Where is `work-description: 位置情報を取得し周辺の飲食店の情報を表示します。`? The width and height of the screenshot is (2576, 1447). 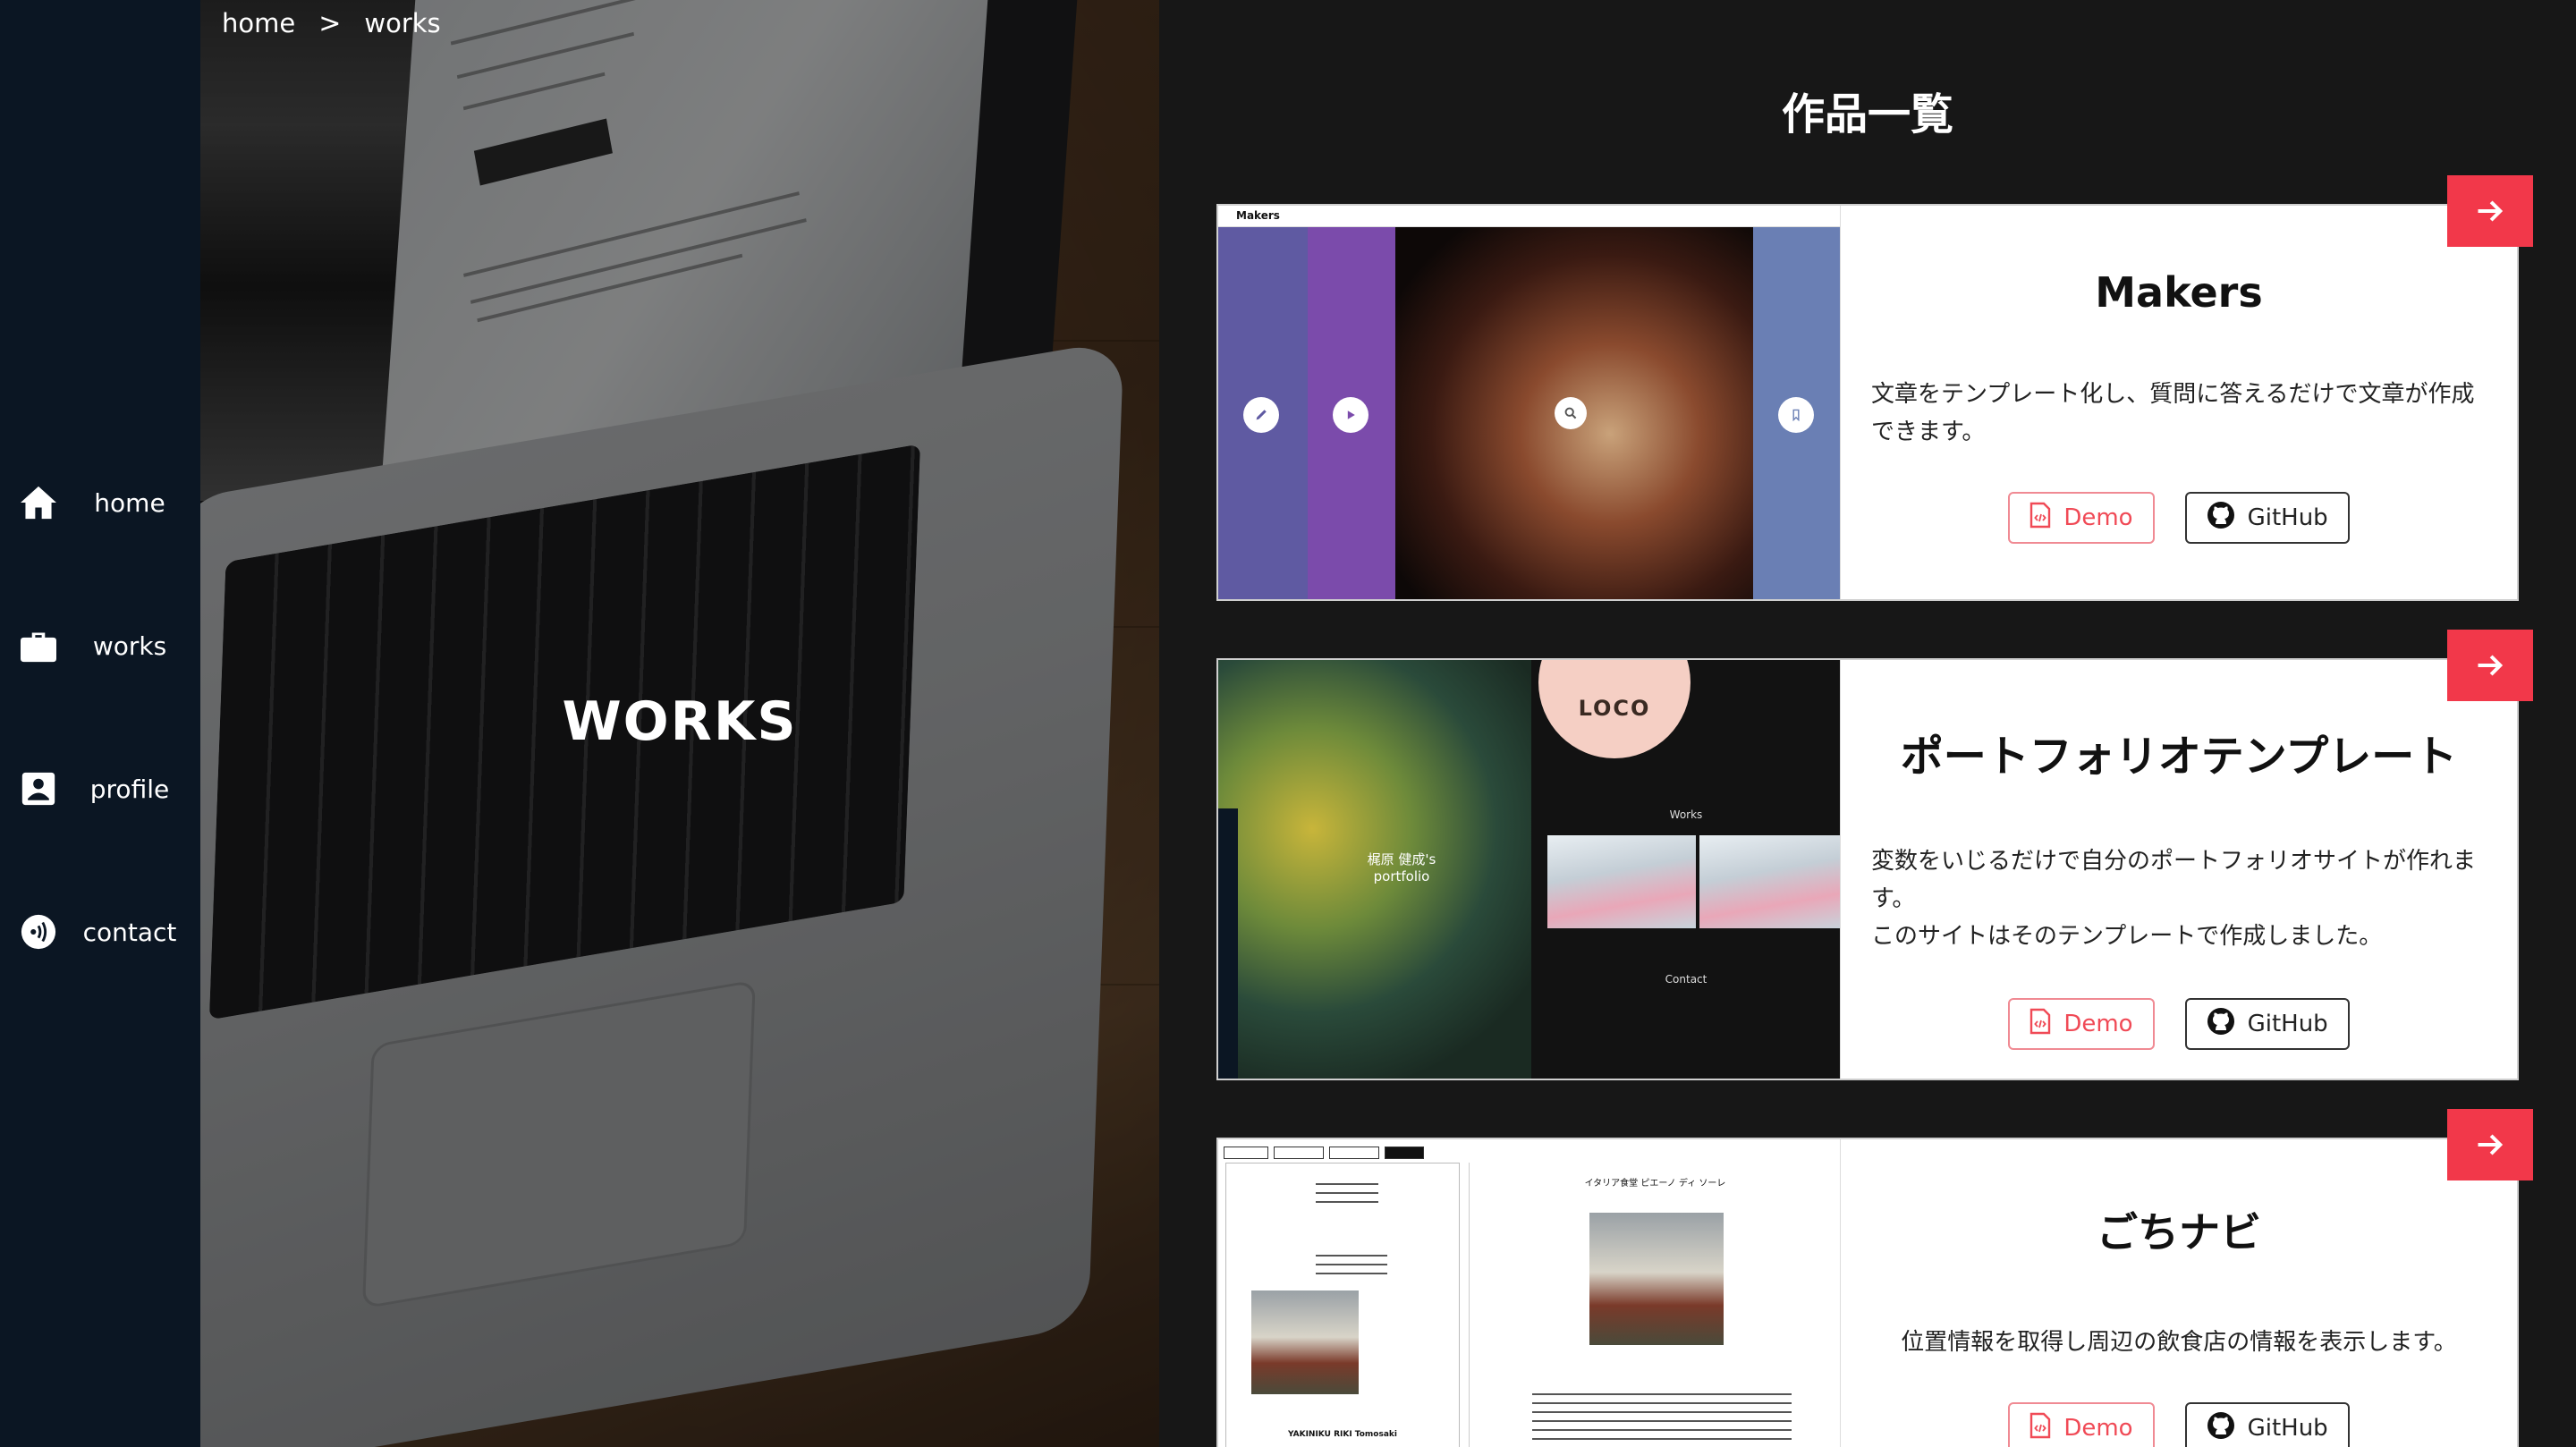 work-description: 位置情報を取得し周辺の飲食店の情報を表示します。 is located at coordinates (2179, 1342).